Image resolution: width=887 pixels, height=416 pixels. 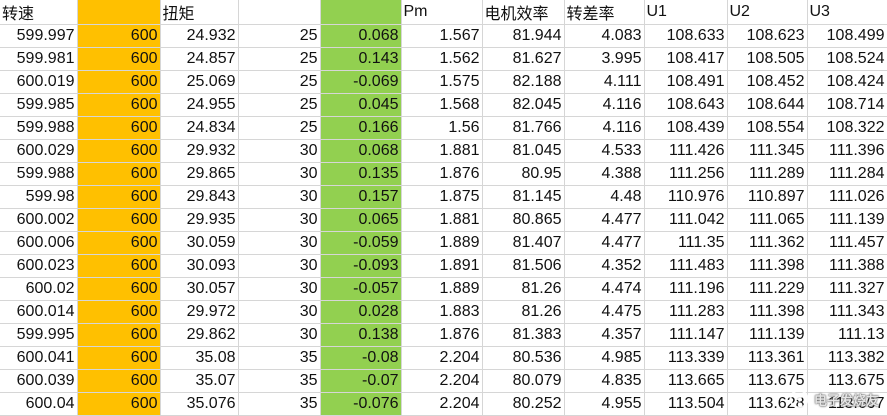 I want to click on table-cell: 1.56, so click(x=442, y=128).